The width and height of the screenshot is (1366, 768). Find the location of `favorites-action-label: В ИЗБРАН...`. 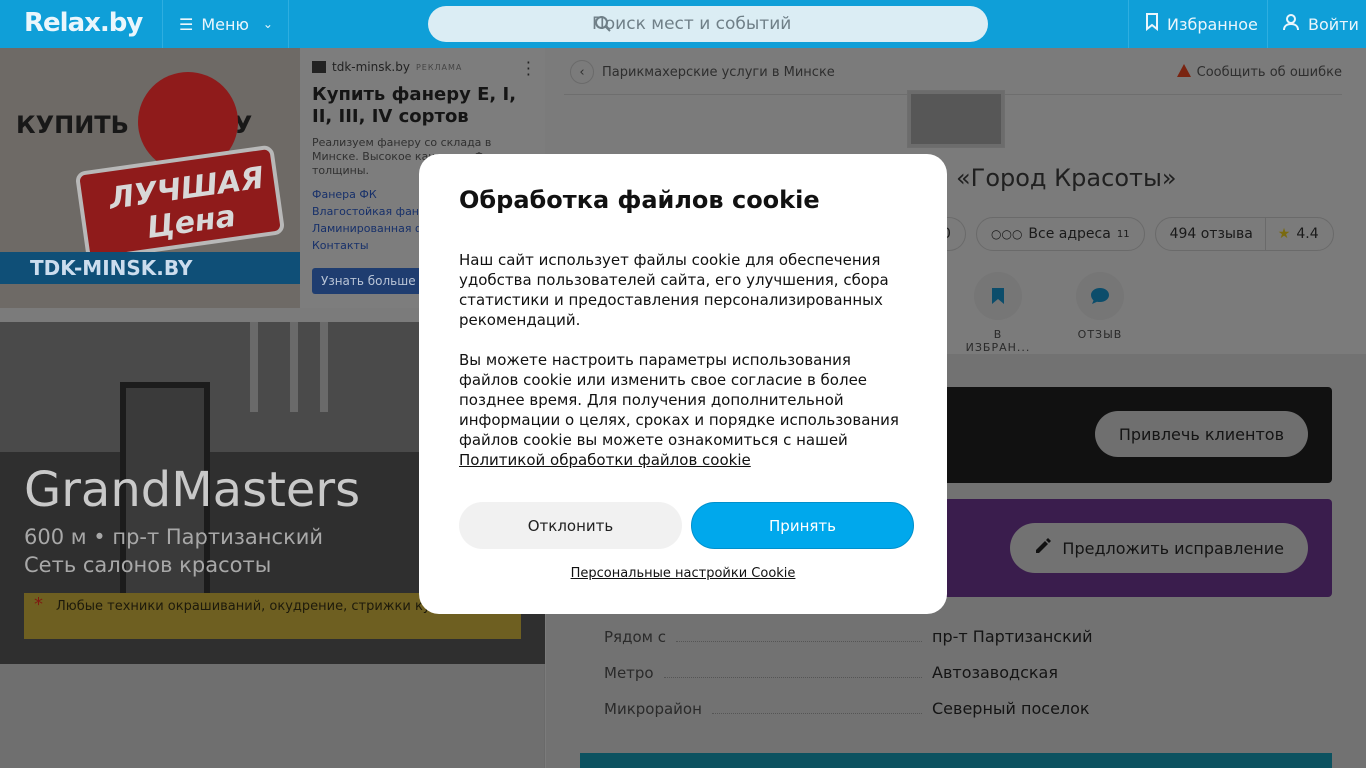

favorites-action-label: В ИЗБРАН... is located at coordinates (998, 341).